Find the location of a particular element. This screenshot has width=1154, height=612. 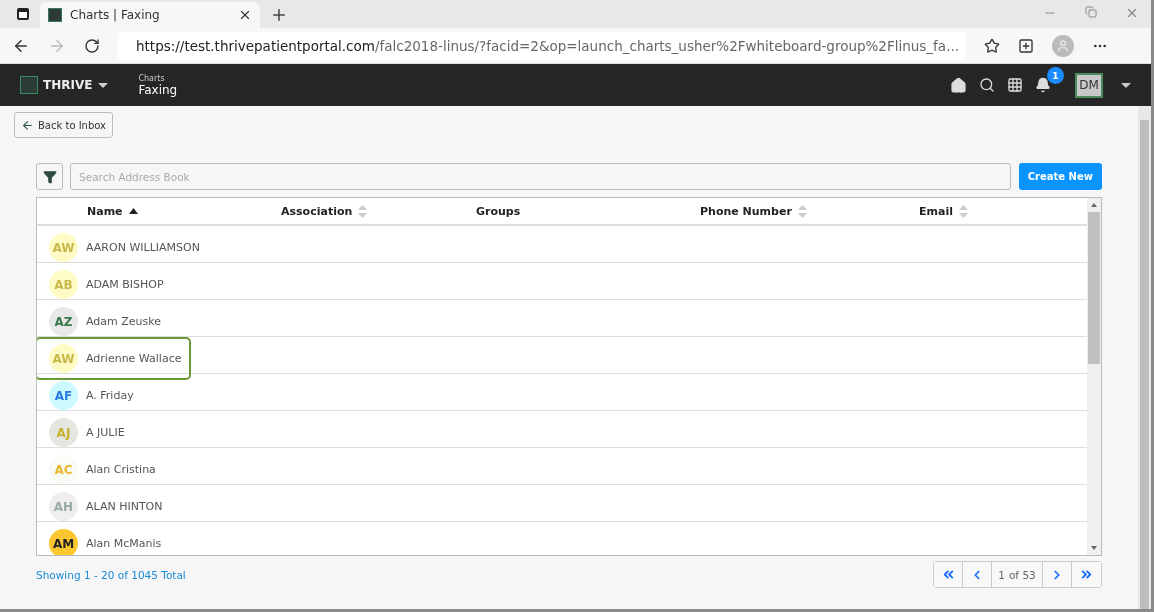

back-arrow-icon is located at coordinates (27, 125).